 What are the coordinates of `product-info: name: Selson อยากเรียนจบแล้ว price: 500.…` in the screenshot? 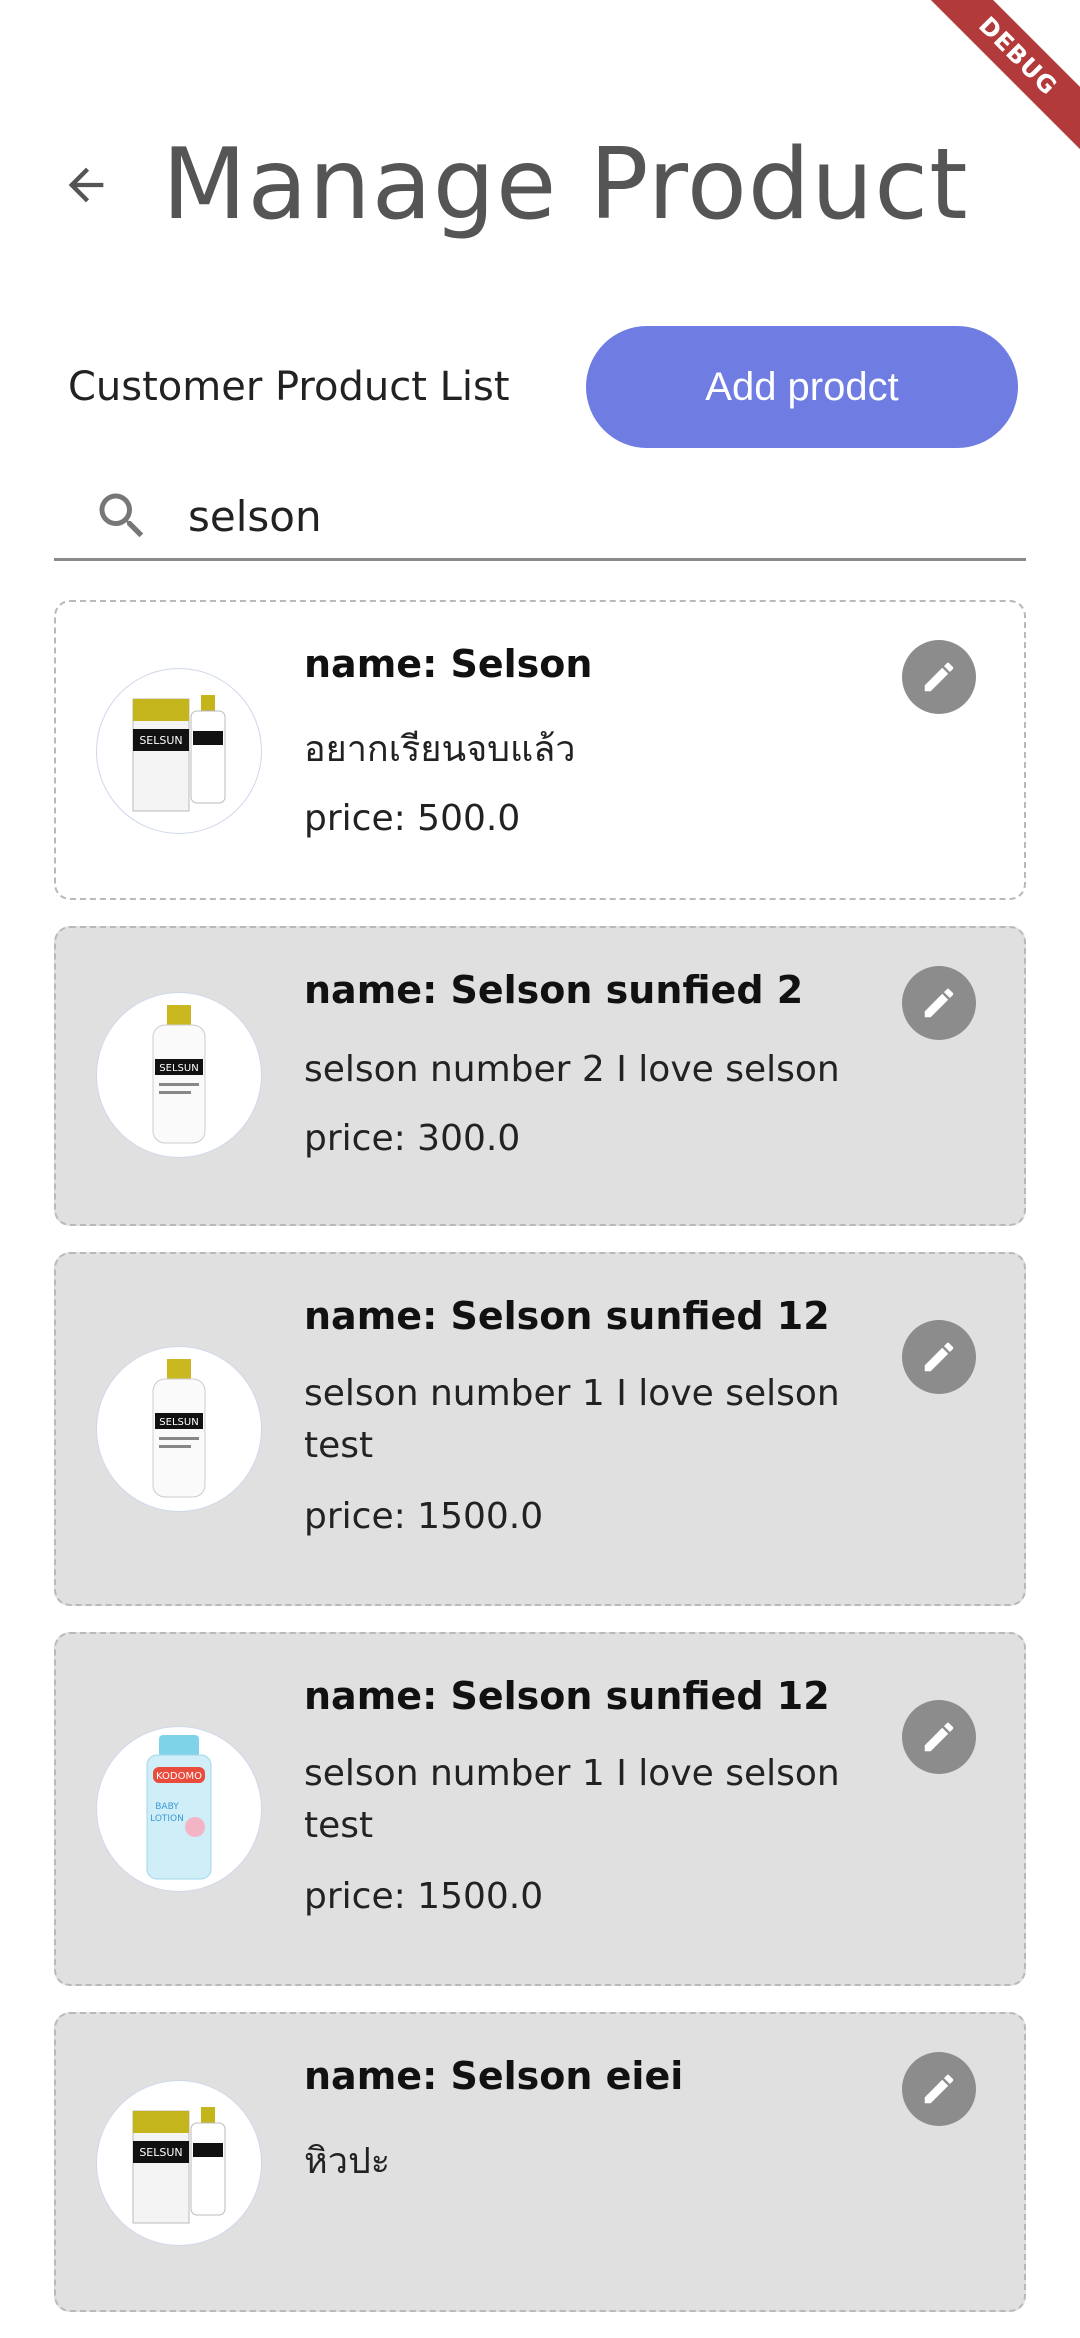 It's located at (584, 740).